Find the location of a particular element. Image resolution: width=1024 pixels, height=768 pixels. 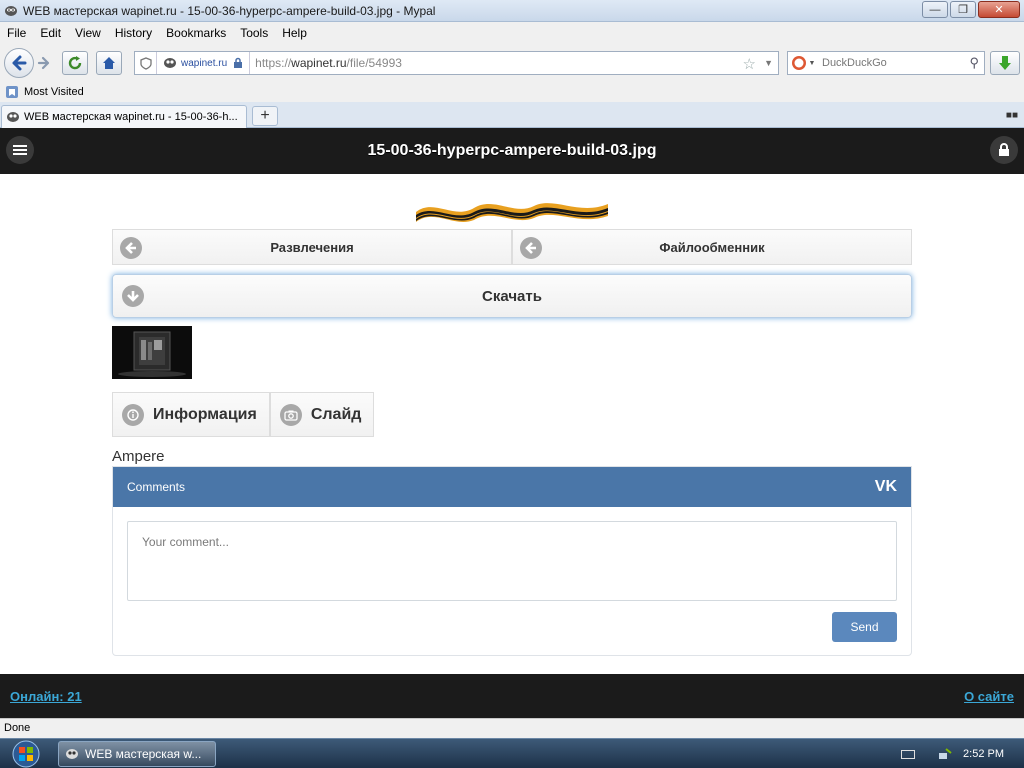

menu-history: History is located at coordinates (133, 33).